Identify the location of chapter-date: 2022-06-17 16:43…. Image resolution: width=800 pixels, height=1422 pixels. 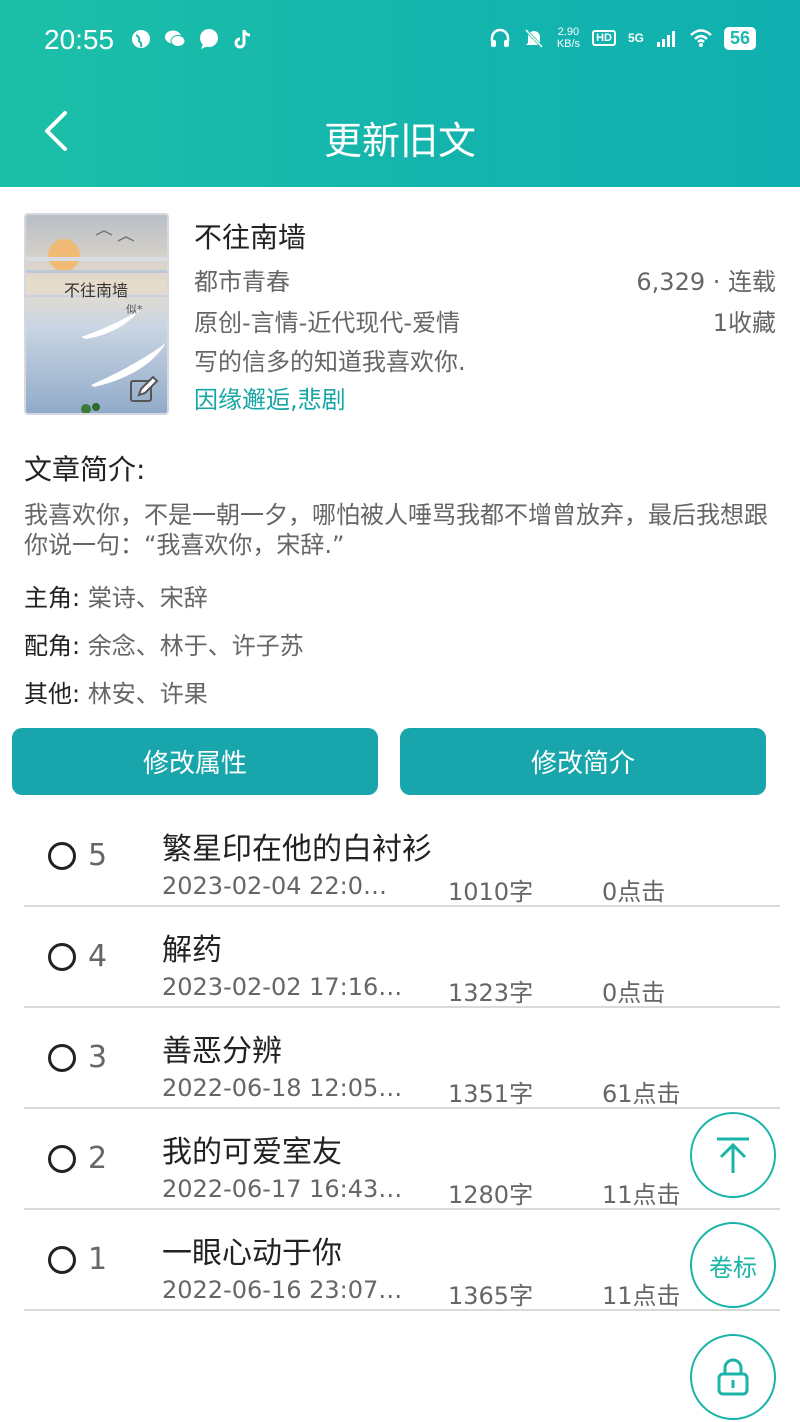
(282, 1189).